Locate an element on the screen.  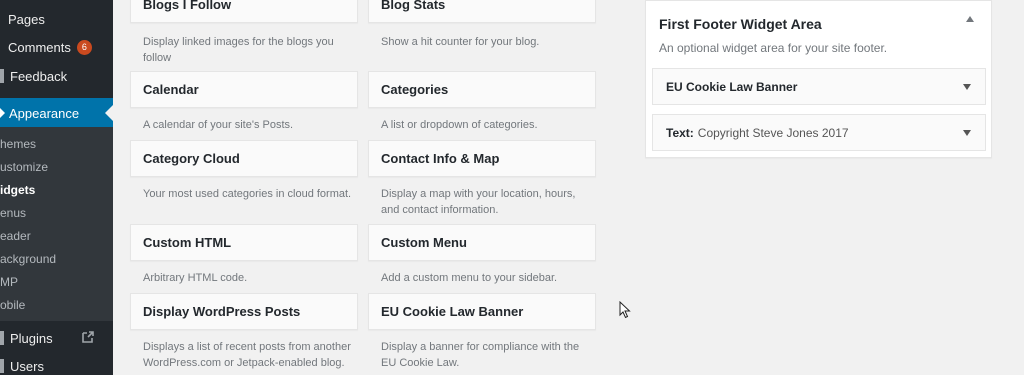
menu-users: Users is located at coordinates (56, 365).